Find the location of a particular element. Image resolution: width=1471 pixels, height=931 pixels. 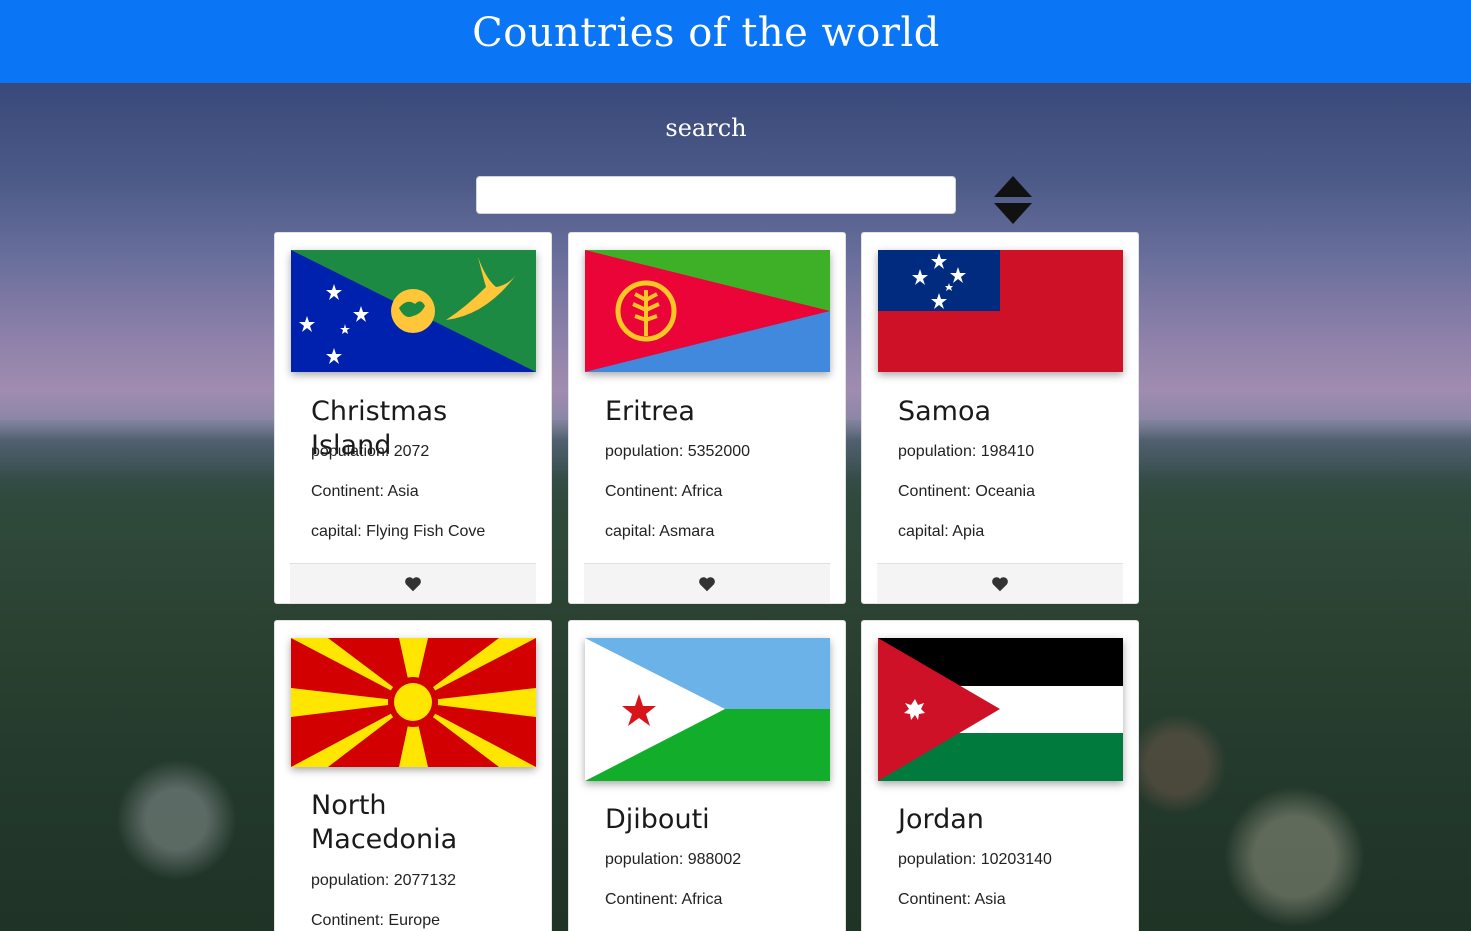

country-name: North Macedonia is located at coordinates (384, 822).